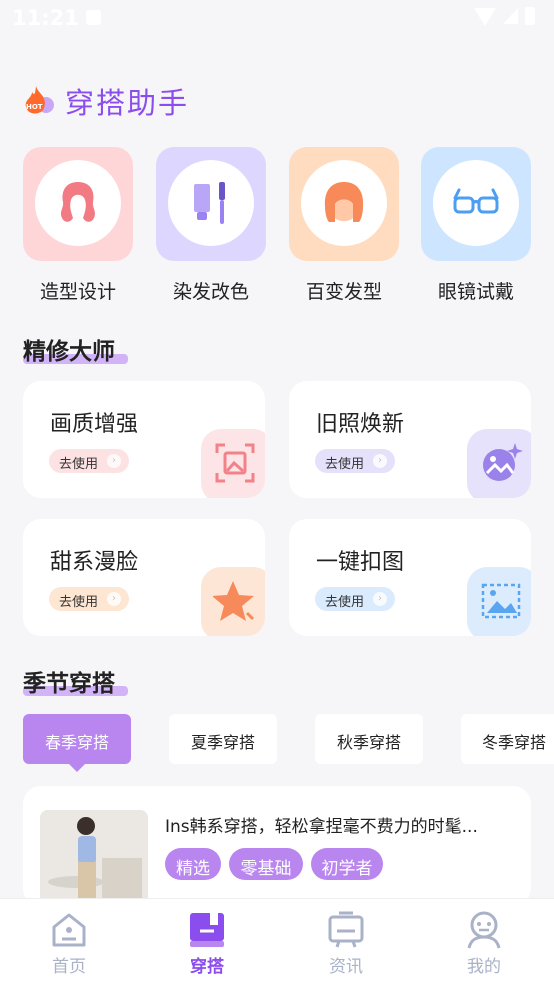 This screenshot has width=554, height=985. Describe the element at coordinates (193, 864) in the screenshot. I see `tag-featured: 精选` at that location.